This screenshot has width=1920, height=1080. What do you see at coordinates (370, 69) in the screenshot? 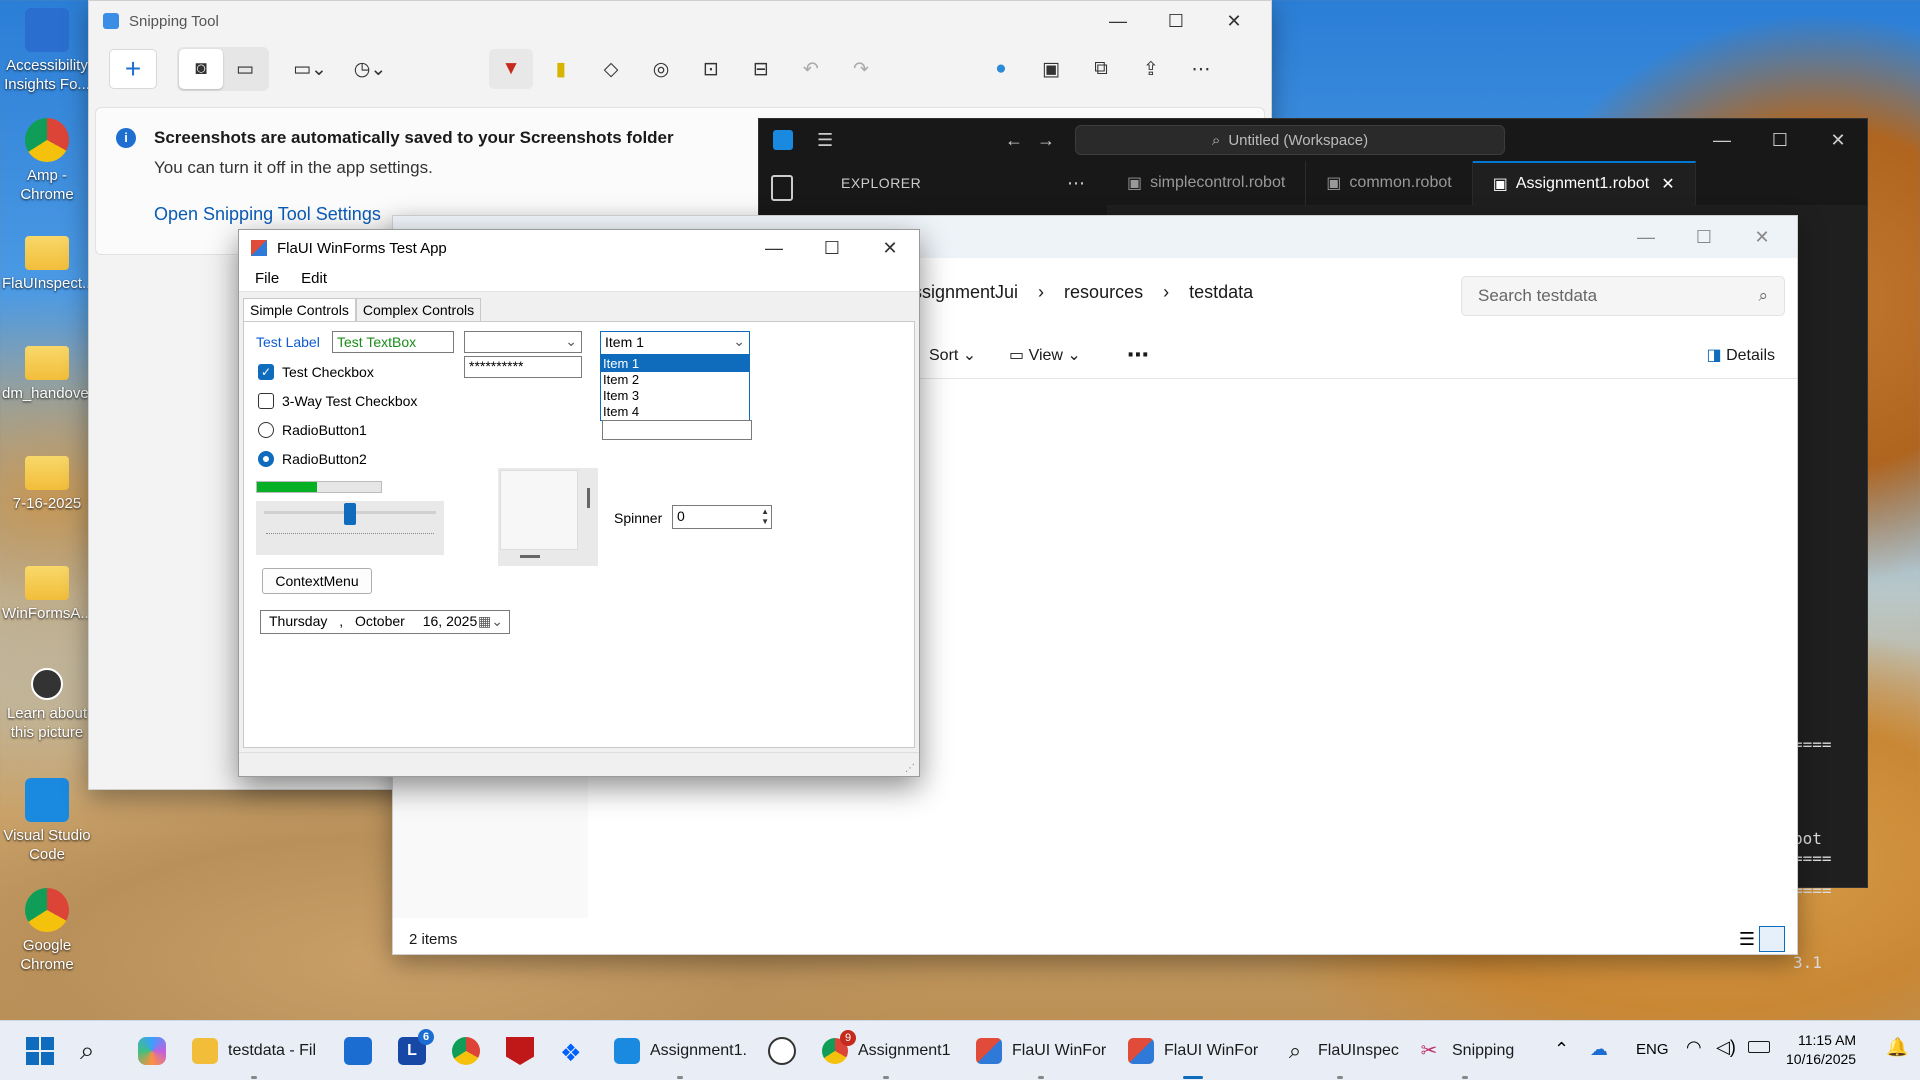
I see `delay-dropdown: ◷⌄` at bounding box center [370, 69].